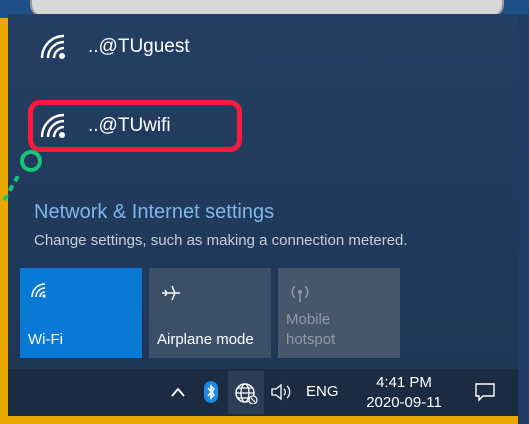 The width and height of the screenshot is (529, 424). What do you see at coordinates (10, 190) in the screenshot?
I see `annotation-connector` at bounding box center [10, 190].